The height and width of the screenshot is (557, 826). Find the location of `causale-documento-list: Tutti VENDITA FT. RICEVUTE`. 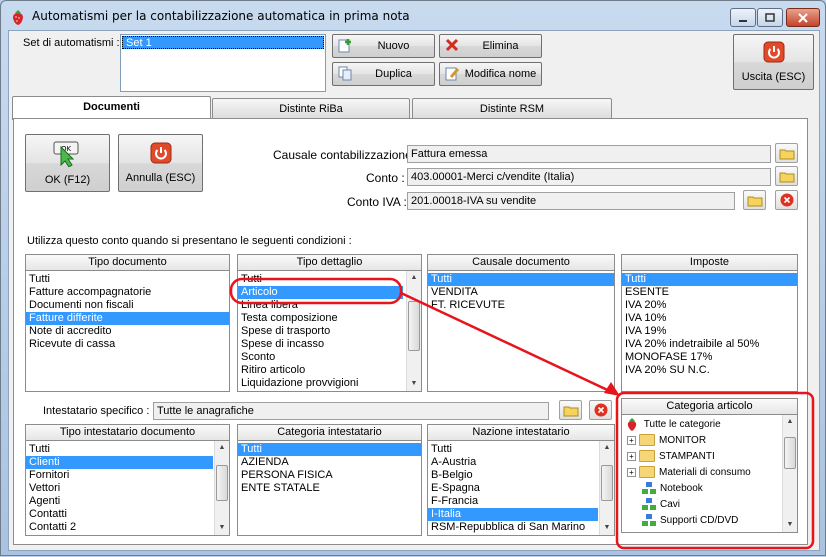

causale-documento-list: Tutti VENDITA FT. RICEVUTE is located at coordinates (521, 331).